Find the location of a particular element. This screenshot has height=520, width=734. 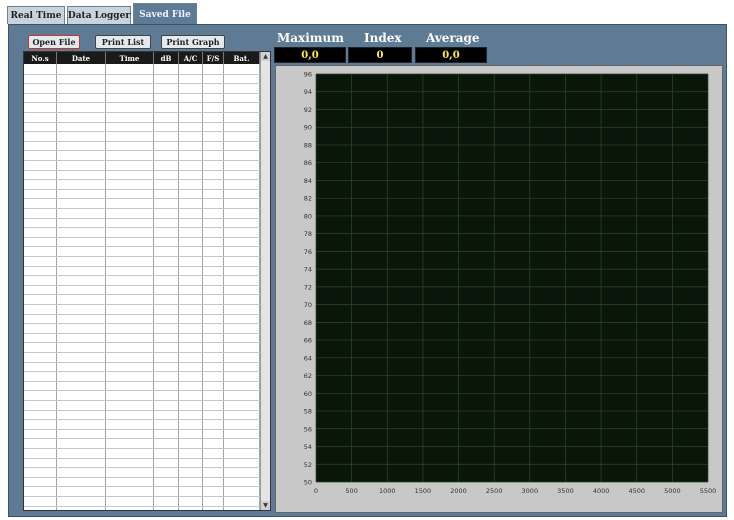

y-tick-label: 52 is located at coordinates (308, 465).